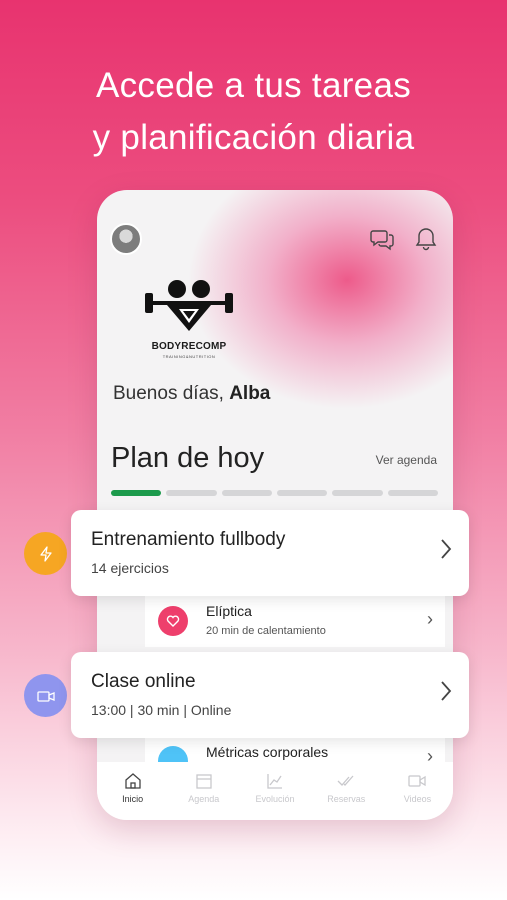 The width and height of the screenshot is (507, 900). Describe the element at coordinates (275, 799) in the screenshot. I see `nav-label: Evolución` at that location.